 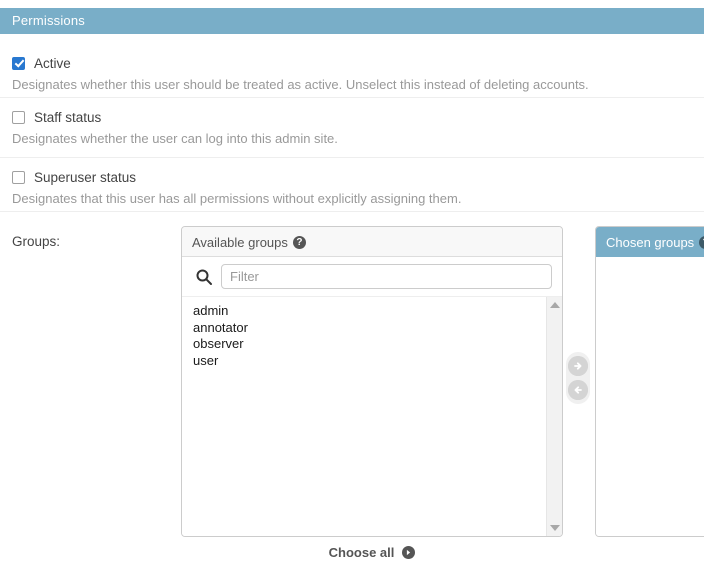 What do you see at coordinates (386, 276) in the screenshot?
I see `groups-filter-input` at bounding box center [386, 276].